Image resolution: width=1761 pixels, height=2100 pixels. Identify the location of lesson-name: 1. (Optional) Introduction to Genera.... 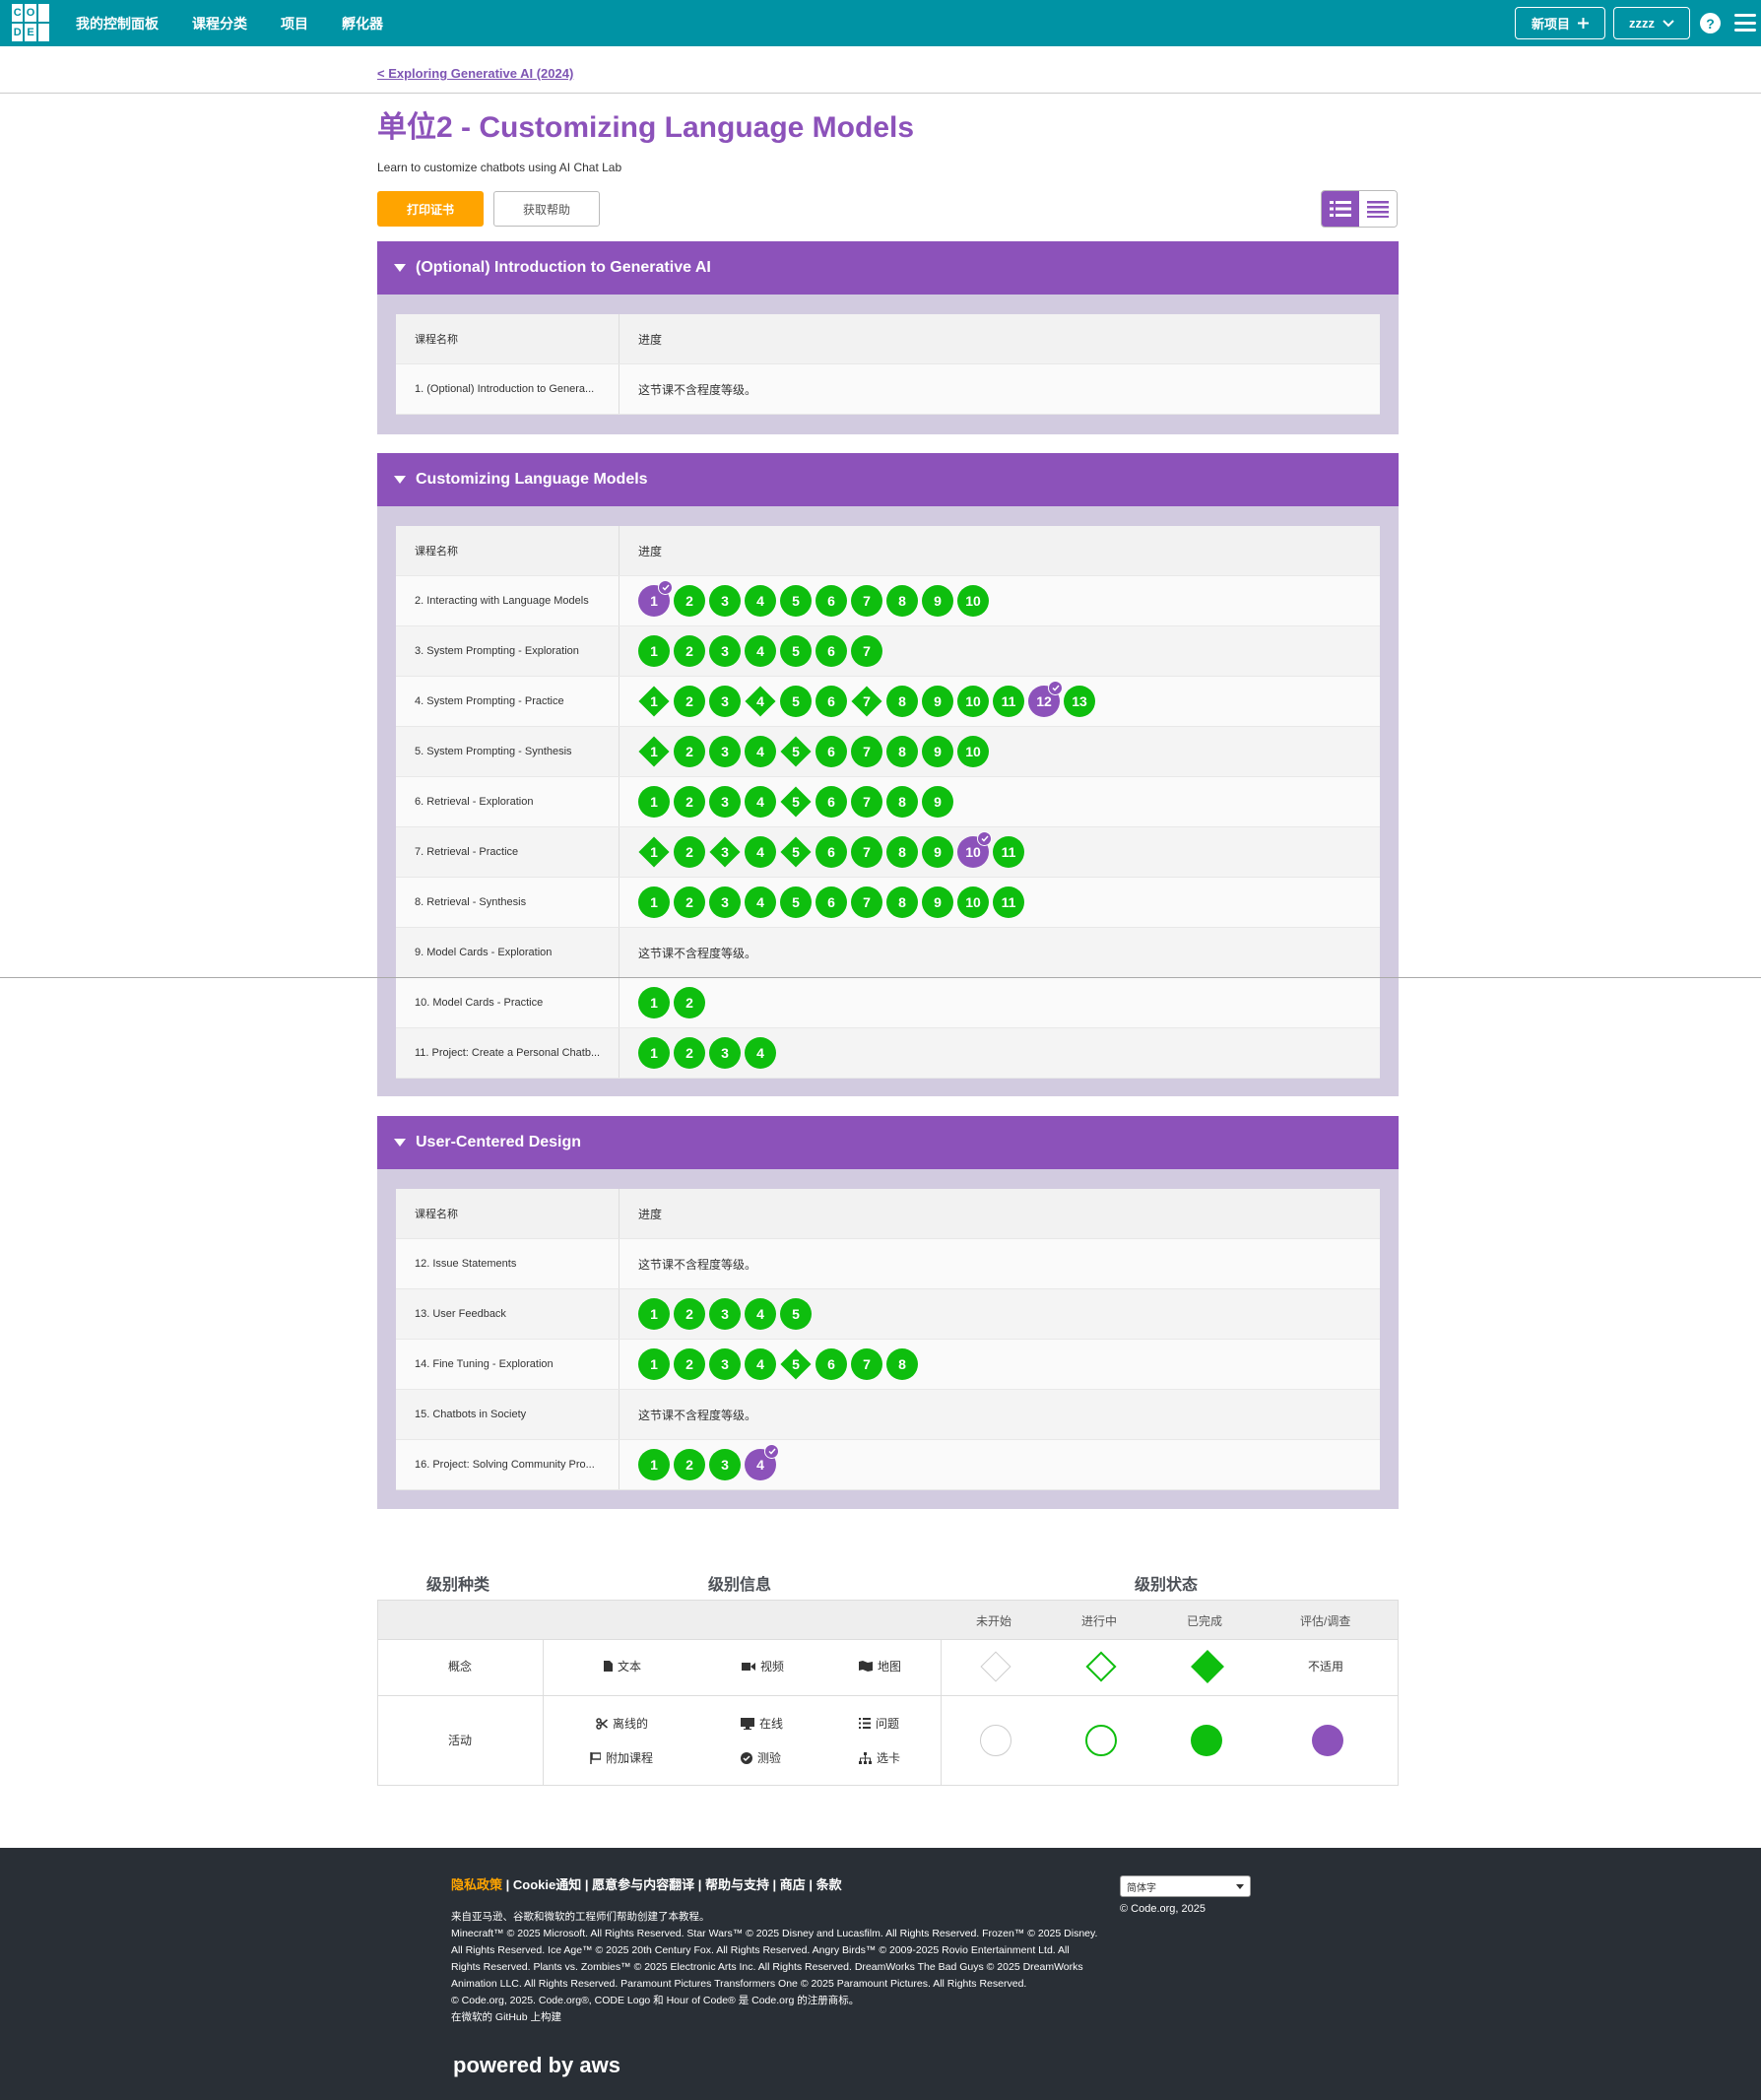
(508, 389).